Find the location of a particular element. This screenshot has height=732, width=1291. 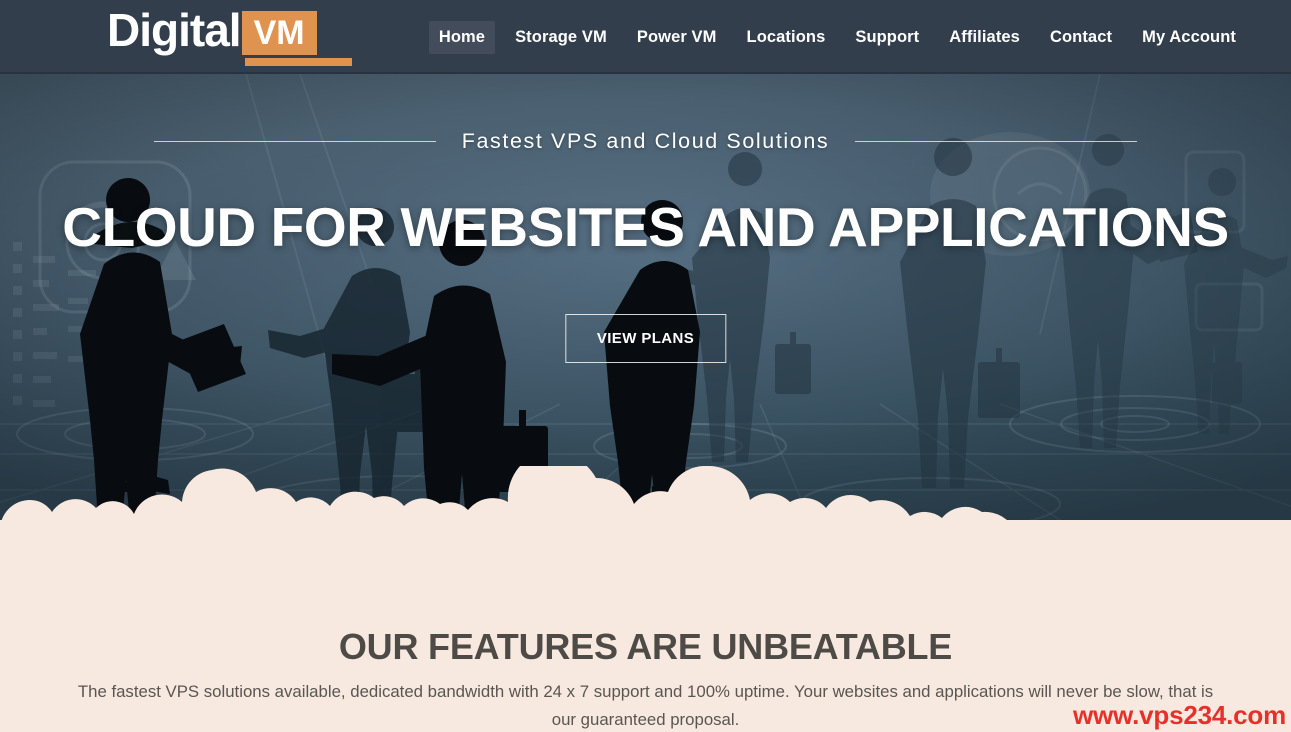

site-logo: Digital VM is located at coordinates (229, 35).